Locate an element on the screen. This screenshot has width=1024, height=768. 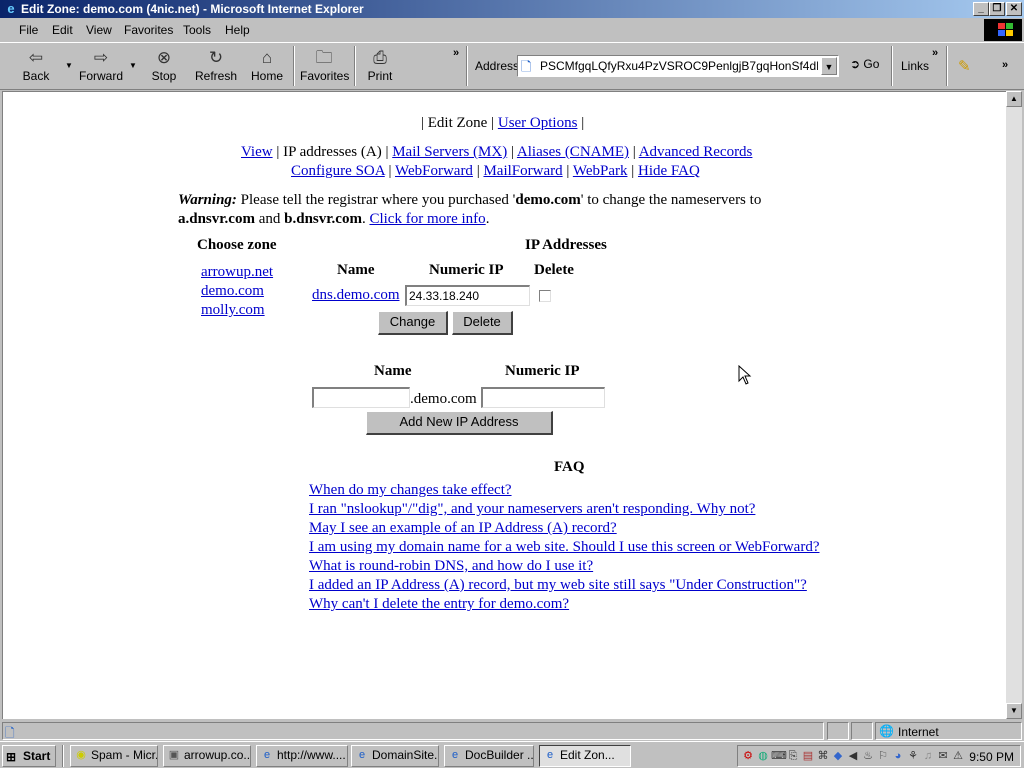
add-new-ip-button: Add New IP Address is located at coordinates (459, 423).